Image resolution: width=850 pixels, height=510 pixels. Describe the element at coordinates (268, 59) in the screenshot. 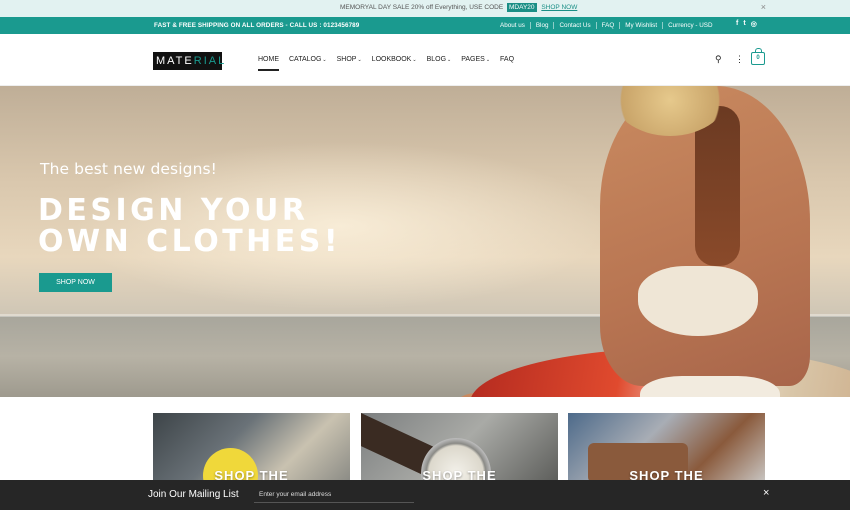

I see `nav-label: HOME` at that location.